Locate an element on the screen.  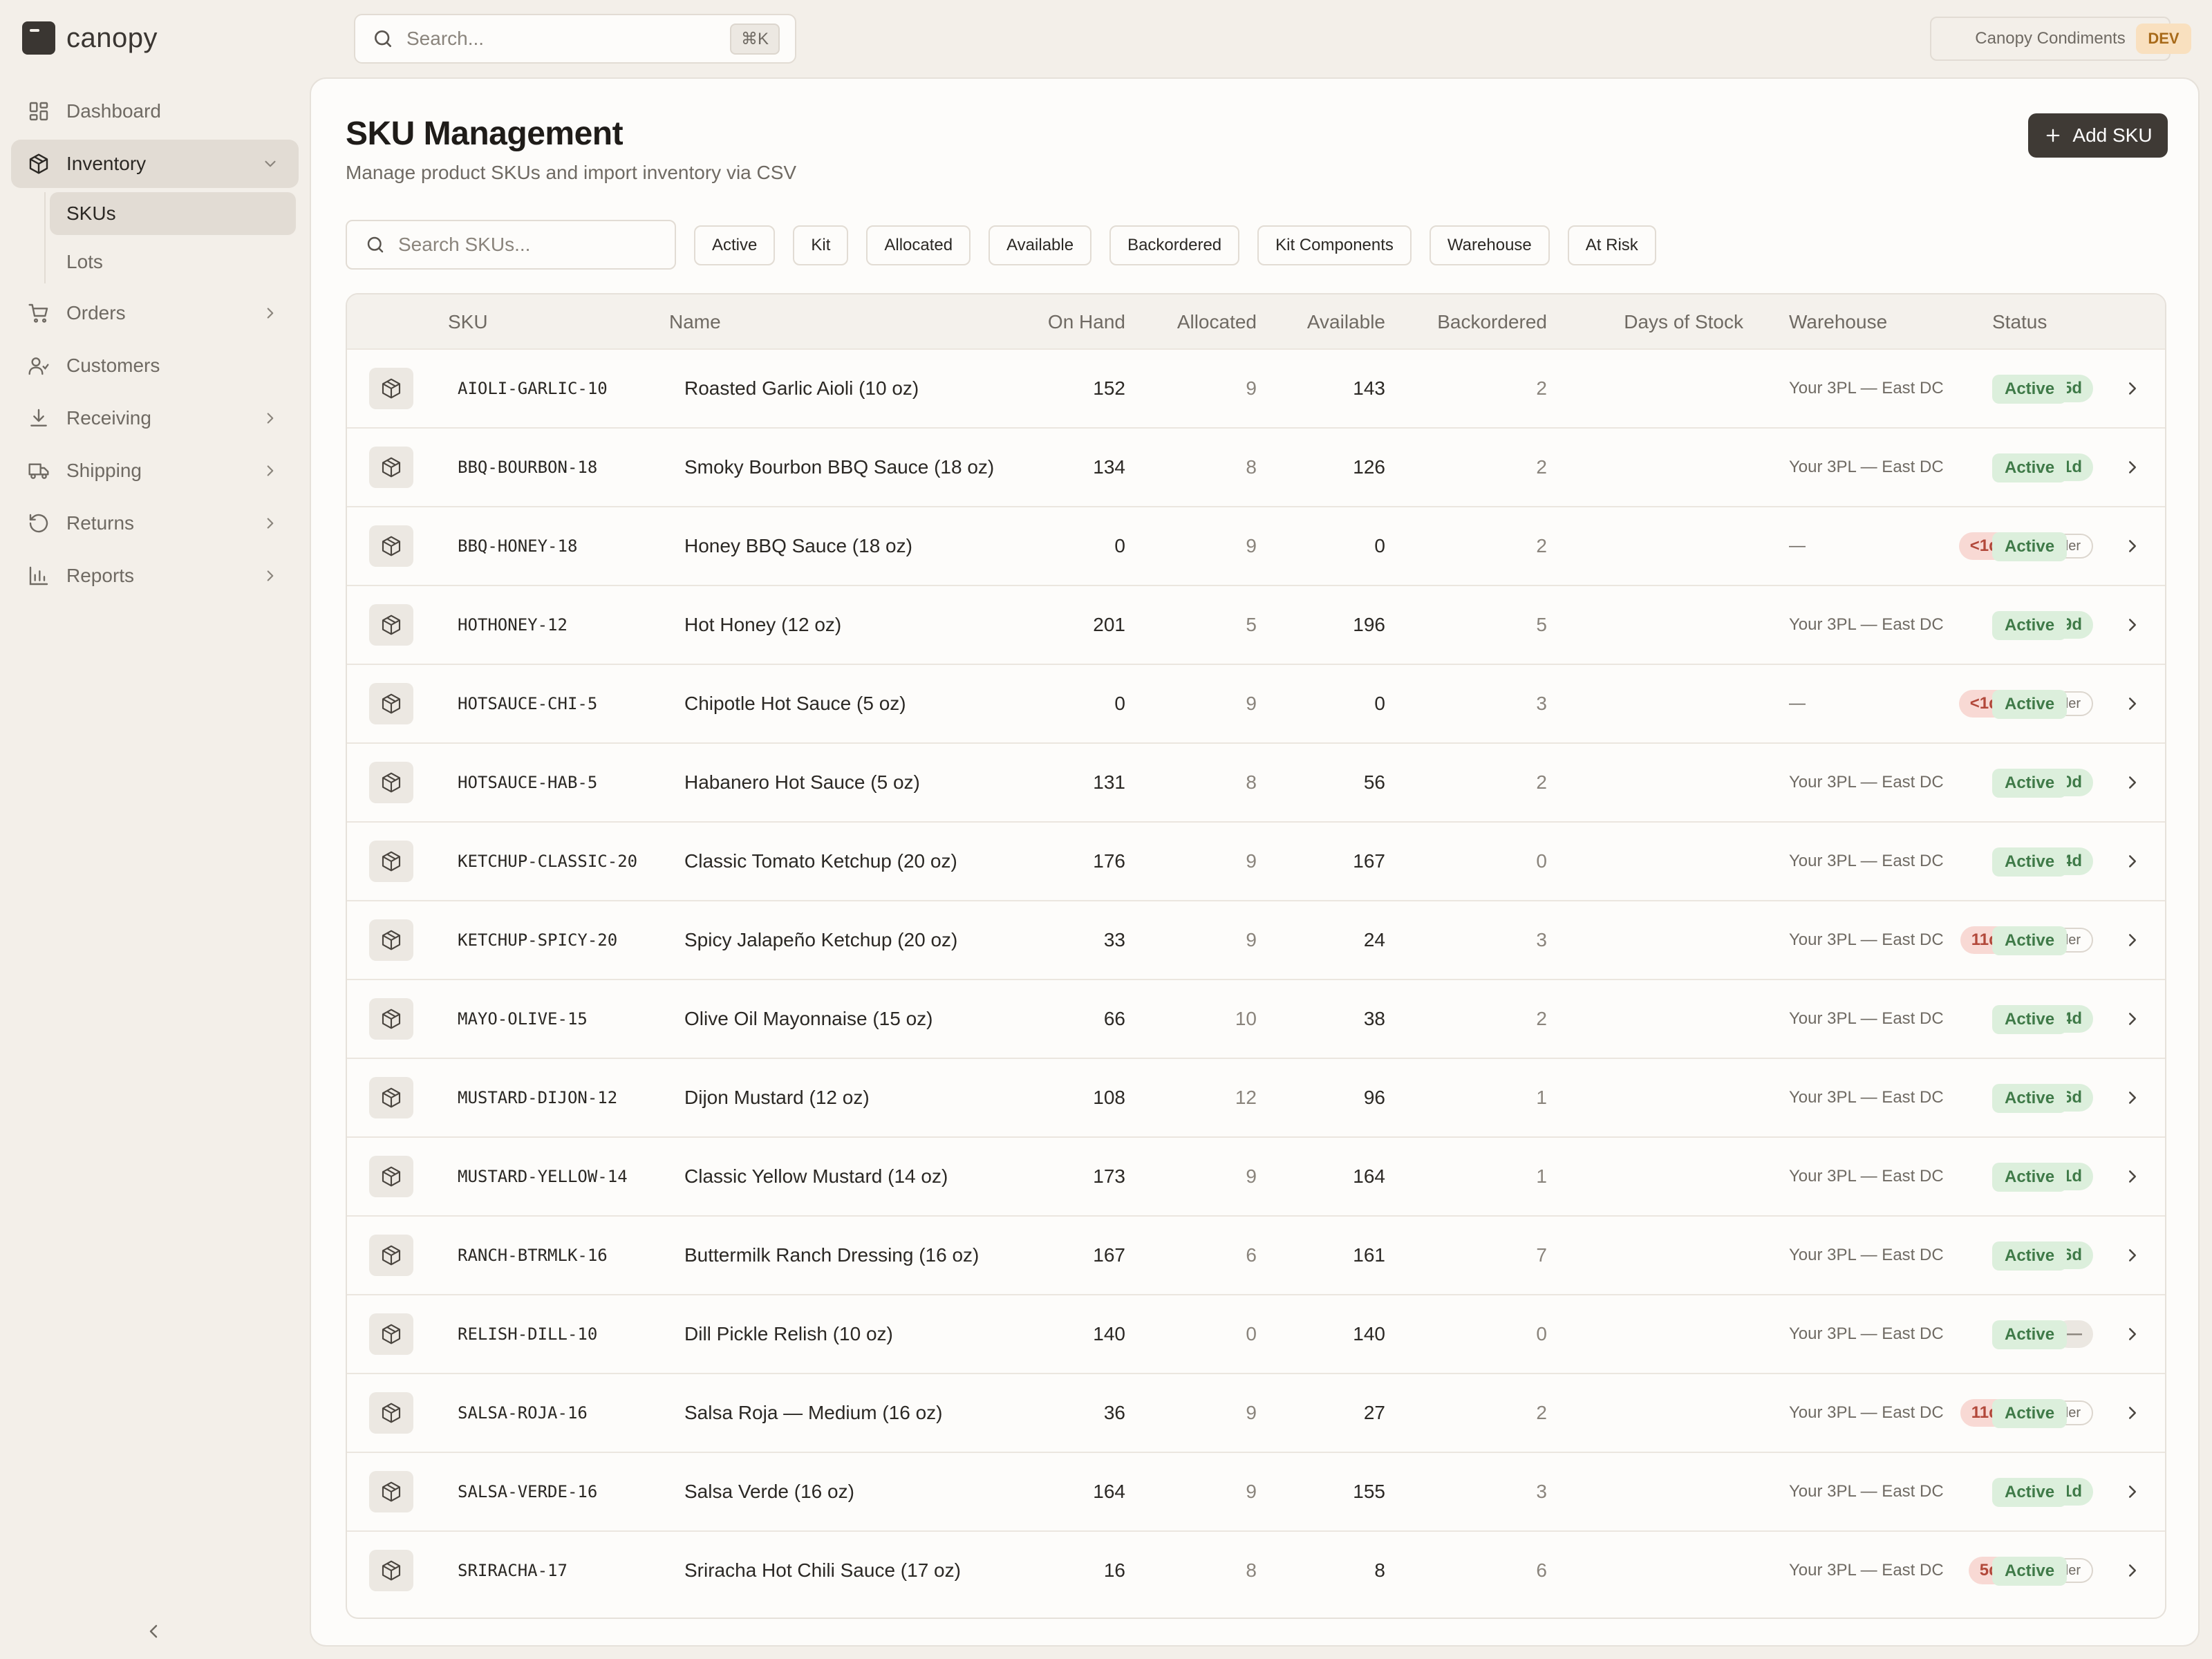
column-header-days-of-stock: Days of Stock is located at coordinates (1684, 322).